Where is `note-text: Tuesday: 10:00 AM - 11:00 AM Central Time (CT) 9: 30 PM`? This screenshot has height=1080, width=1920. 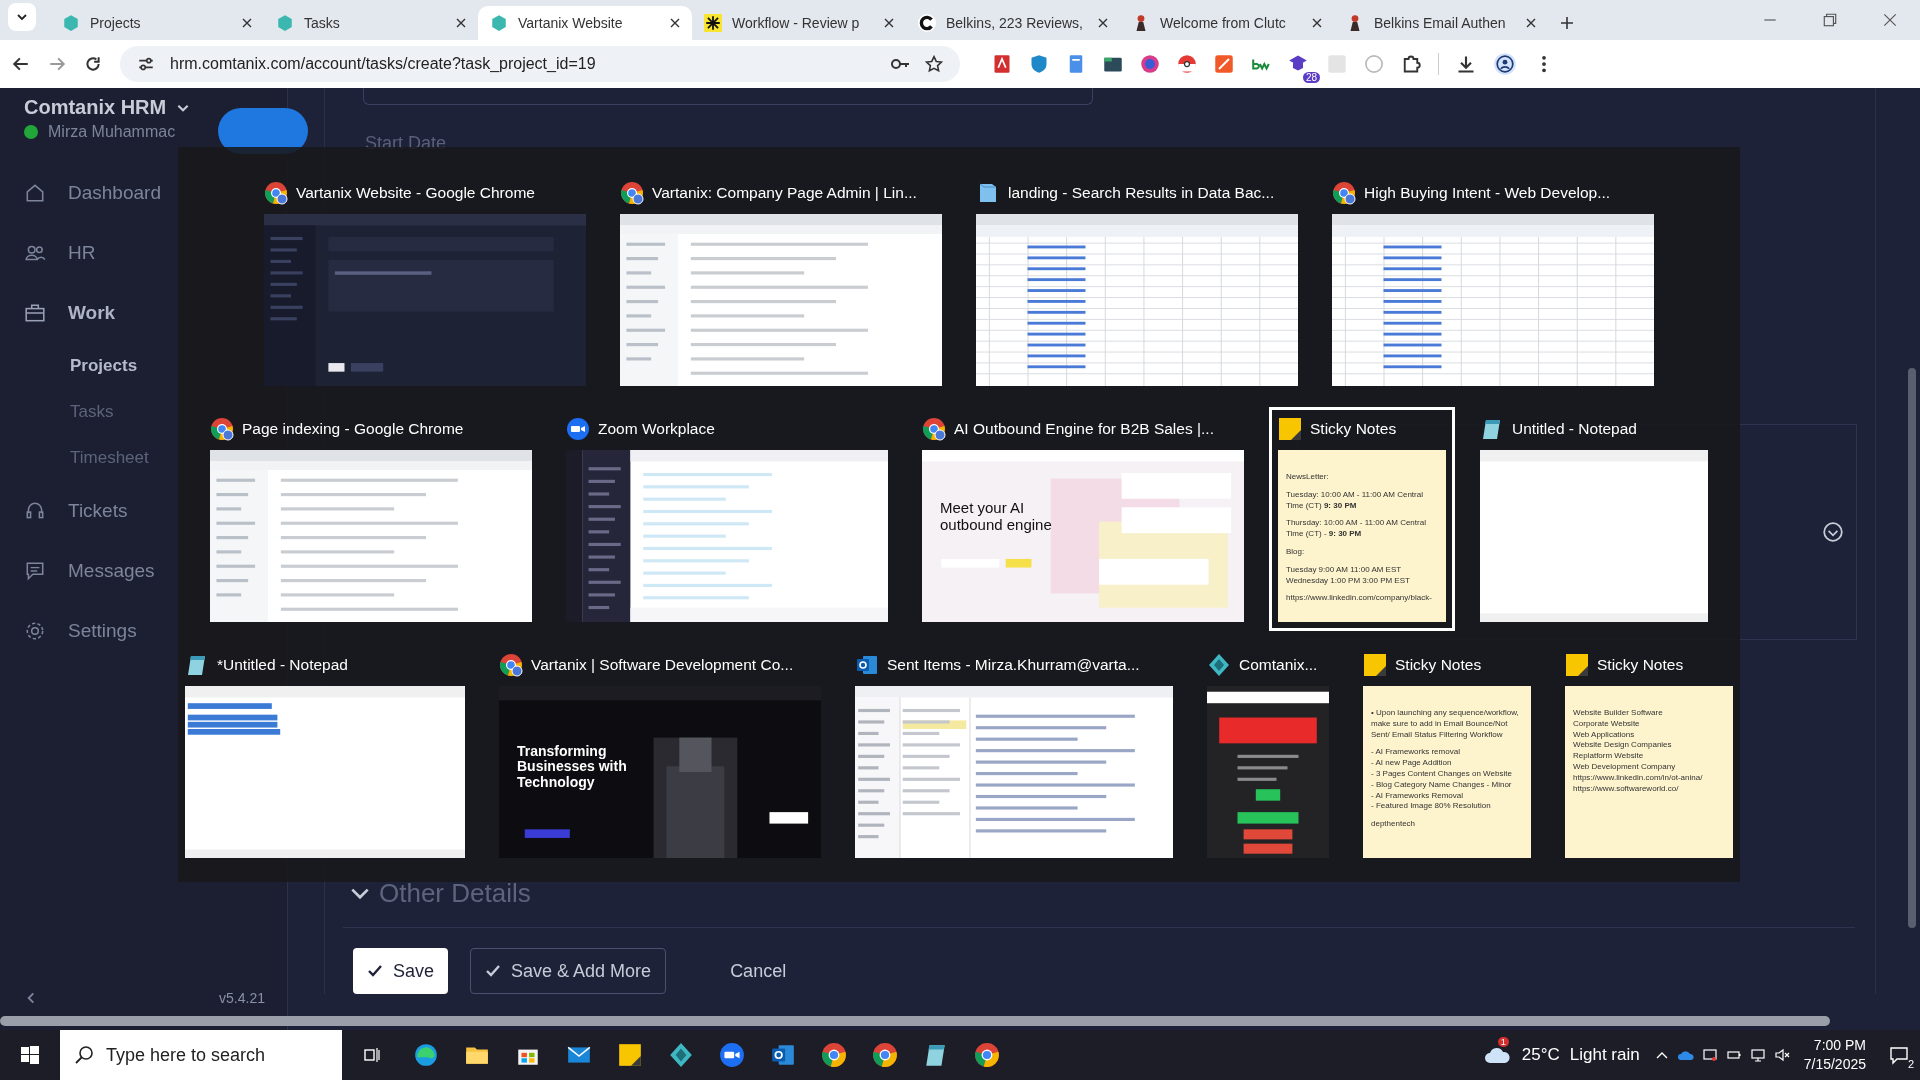 note-text: Tuesday: 10:00 AM - 11:00 AM Central Time (CT) 9: 30 PM is located at coordinates (1355, 500).